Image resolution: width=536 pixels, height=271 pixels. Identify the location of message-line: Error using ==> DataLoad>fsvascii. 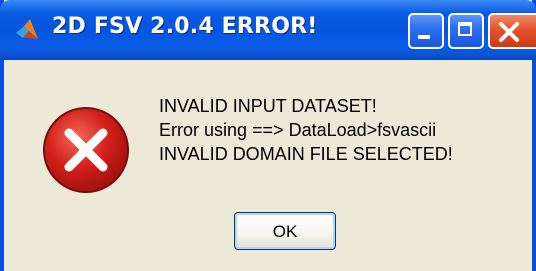
(298, 130).